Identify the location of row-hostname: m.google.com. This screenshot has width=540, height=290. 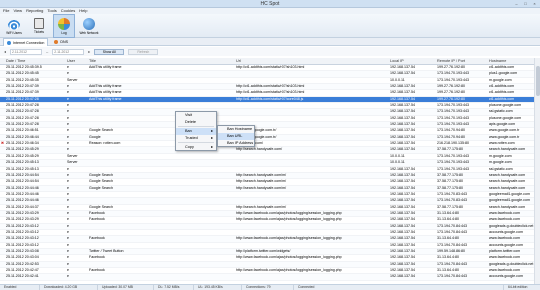
(500, 162).